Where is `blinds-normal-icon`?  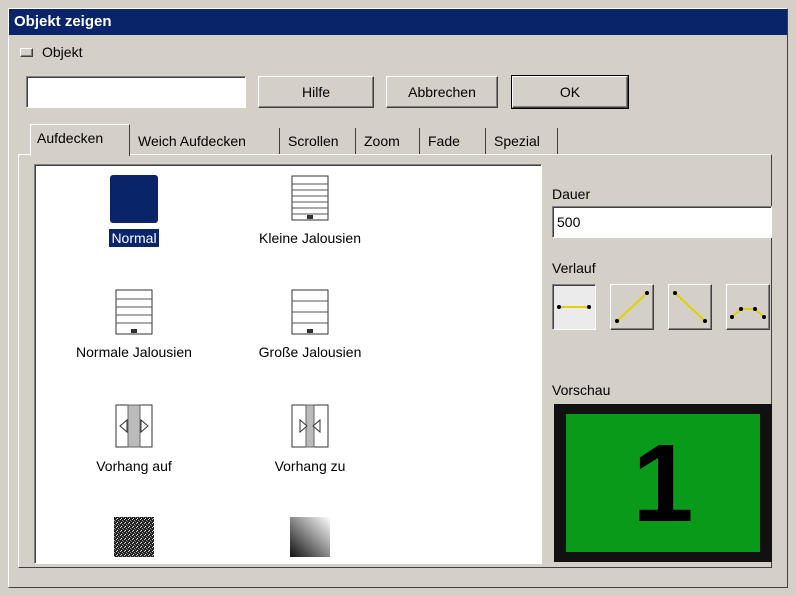 blinds-normal-icon is located at coordinates (134, 312).